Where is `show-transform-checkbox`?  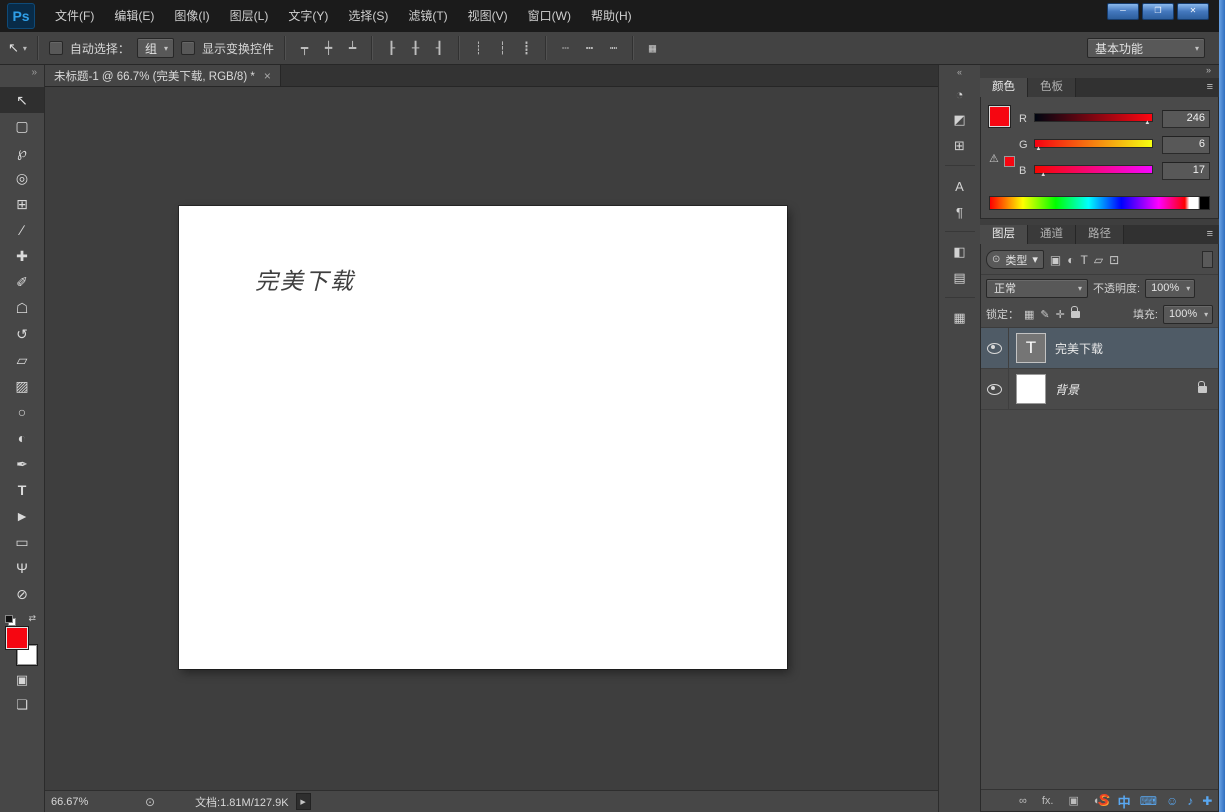
show-transform-checkbox is located at coordinates (187, 48).